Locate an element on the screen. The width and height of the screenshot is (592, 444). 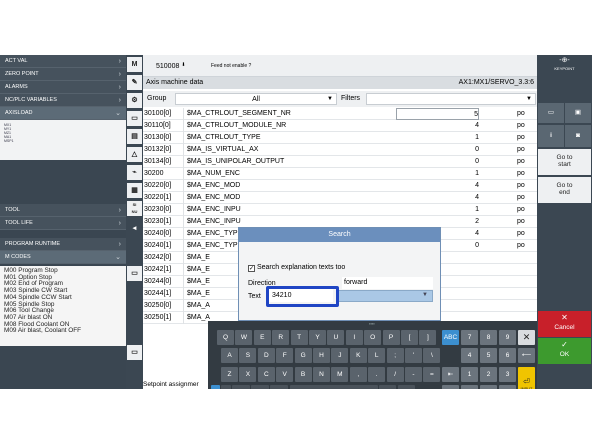
table-row: 30134[0] $MA_IS_UNIPOLAR_OUTPUT 0 po is located at coordinates (340, 162).